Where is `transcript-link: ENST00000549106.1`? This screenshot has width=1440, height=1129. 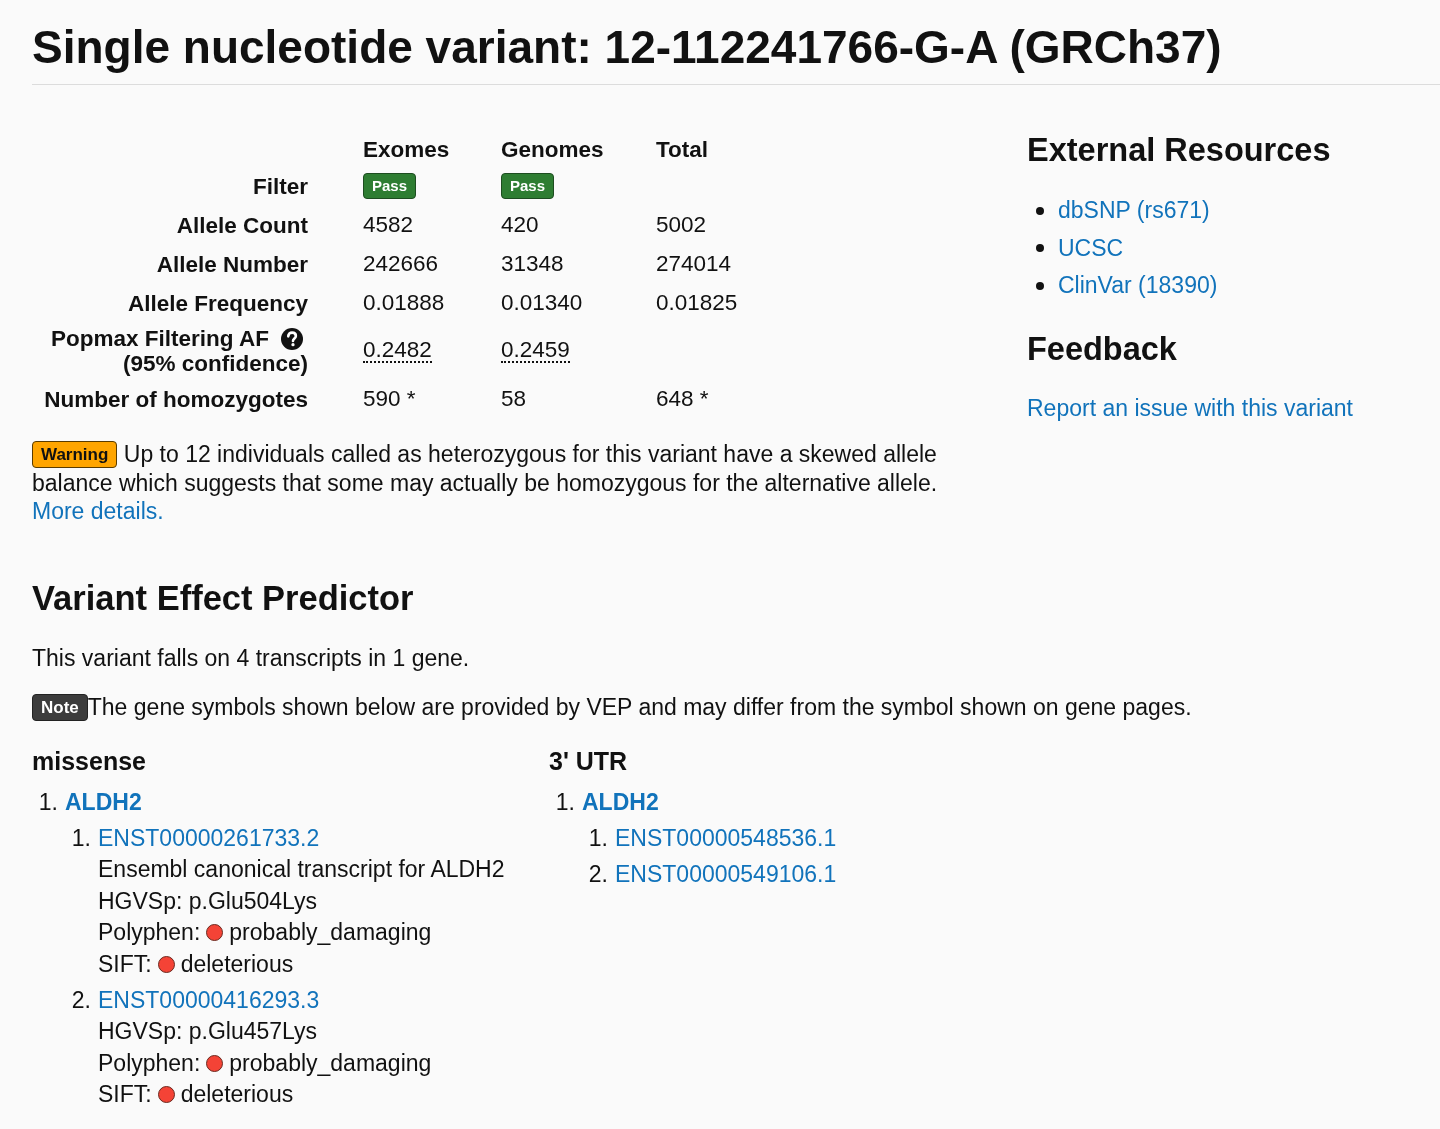 transcript-link: ENST00000549106.1 is located at coordinates (726, 874).